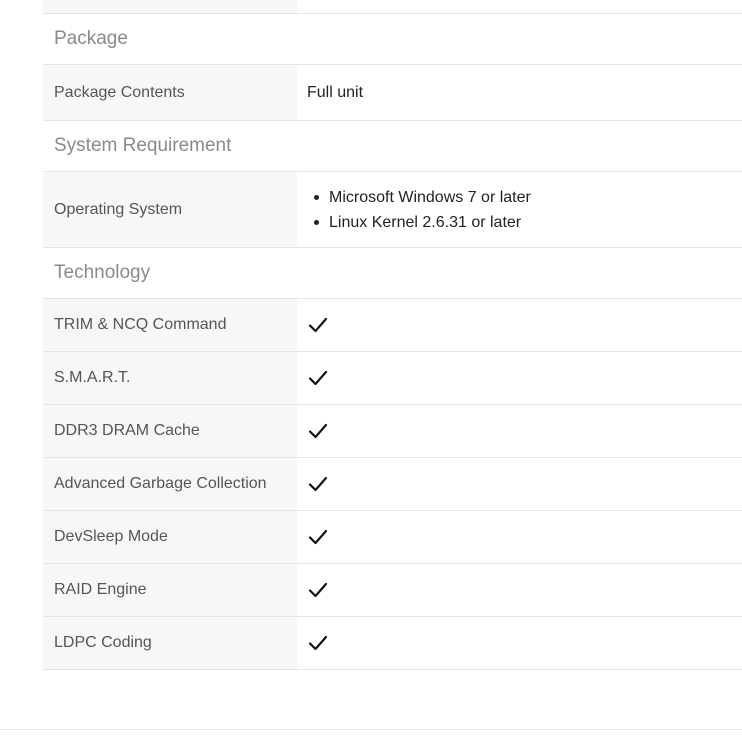  I want to click on spec-label: RAID Engine, so click(170, 590).